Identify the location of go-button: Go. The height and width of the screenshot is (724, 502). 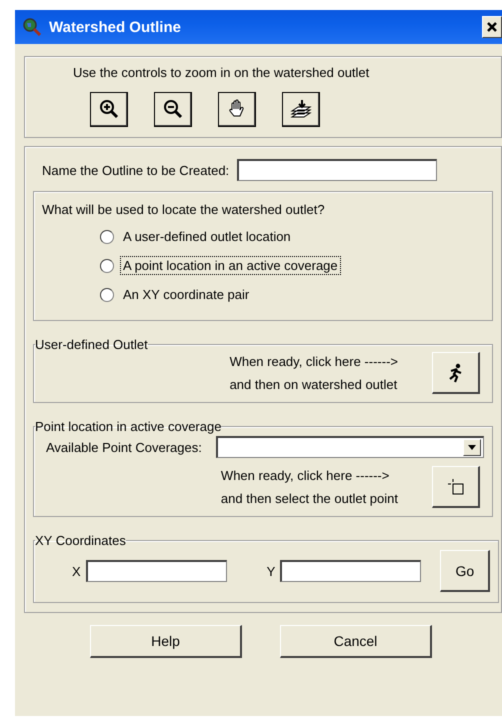
(465, 571).